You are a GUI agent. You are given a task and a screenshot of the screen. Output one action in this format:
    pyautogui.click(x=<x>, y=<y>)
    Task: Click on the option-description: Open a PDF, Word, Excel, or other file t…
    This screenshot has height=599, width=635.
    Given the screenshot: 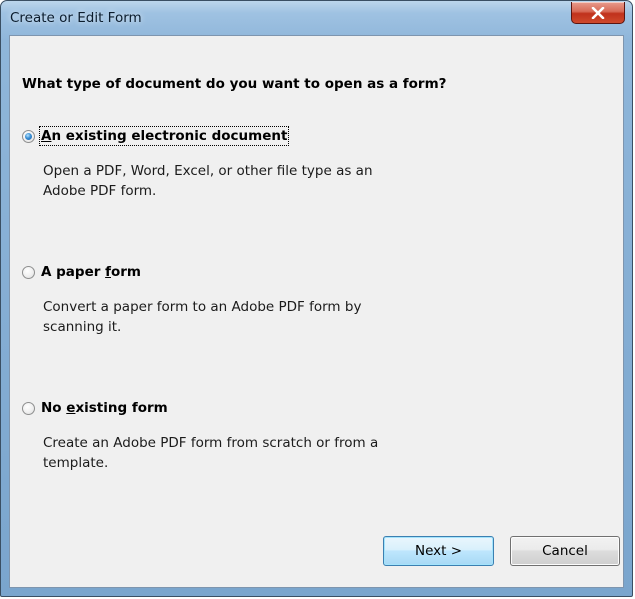 What is the action you would take?
    pyautogui.click(x=208, y=181)
    